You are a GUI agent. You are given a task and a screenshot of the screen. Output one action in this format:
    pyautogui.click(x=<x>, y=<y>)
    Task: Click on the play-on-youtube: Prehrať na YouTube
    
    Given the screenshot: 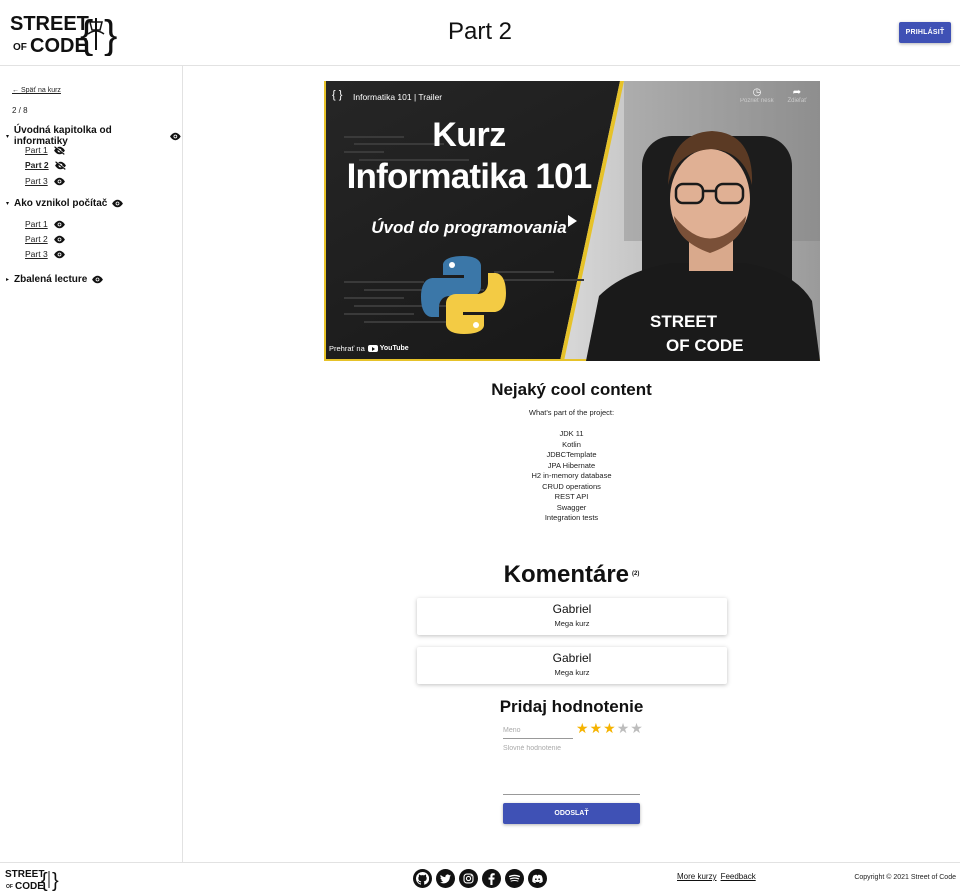 What is the action you would take?
    pyautogui.click(x=369, y=348)
    